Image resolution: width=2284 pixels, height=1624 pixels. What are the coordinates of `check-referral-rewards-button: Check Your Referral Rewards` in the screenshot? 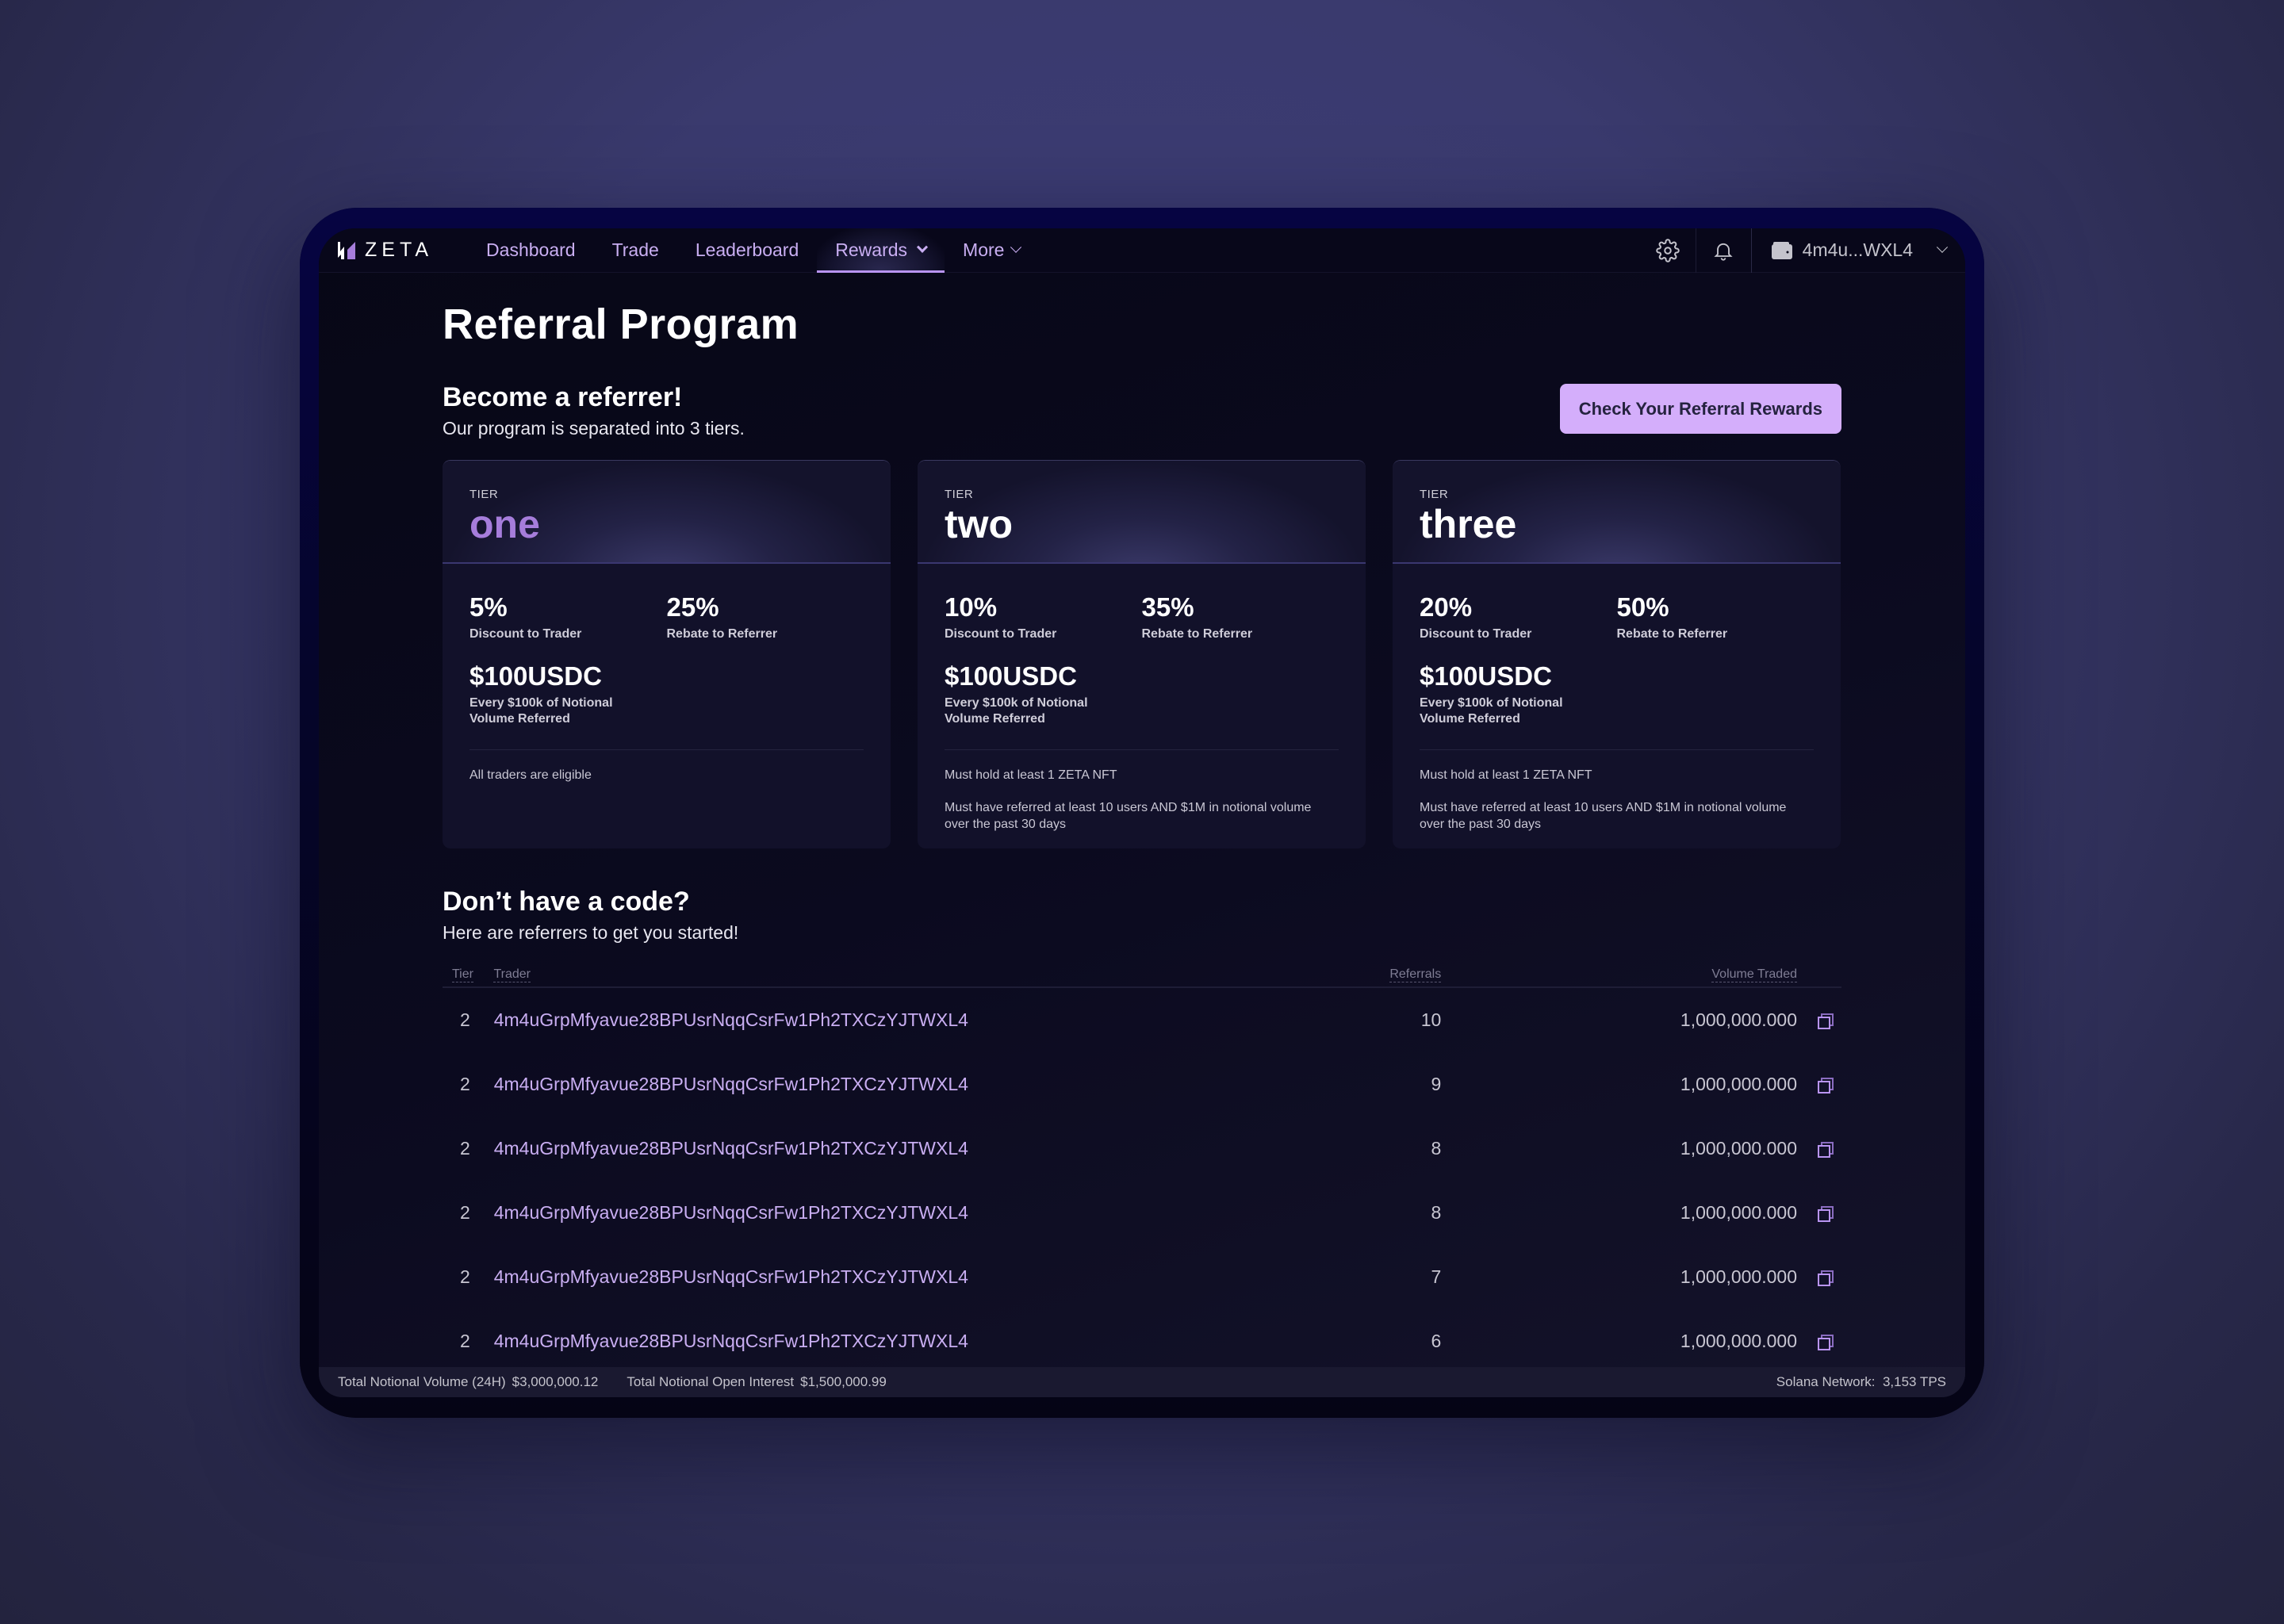 It's located at (1700, 409).